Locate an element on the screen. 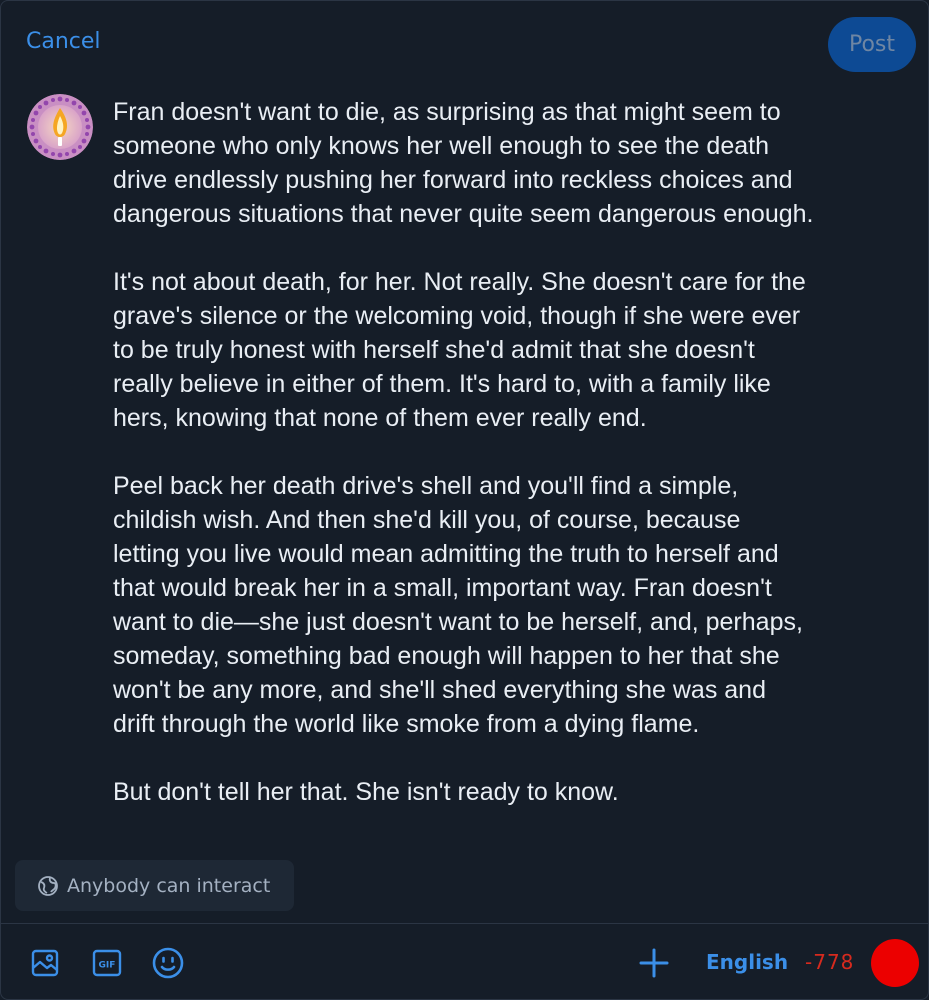  toolbar-divider is located at coordinates (464, 923).